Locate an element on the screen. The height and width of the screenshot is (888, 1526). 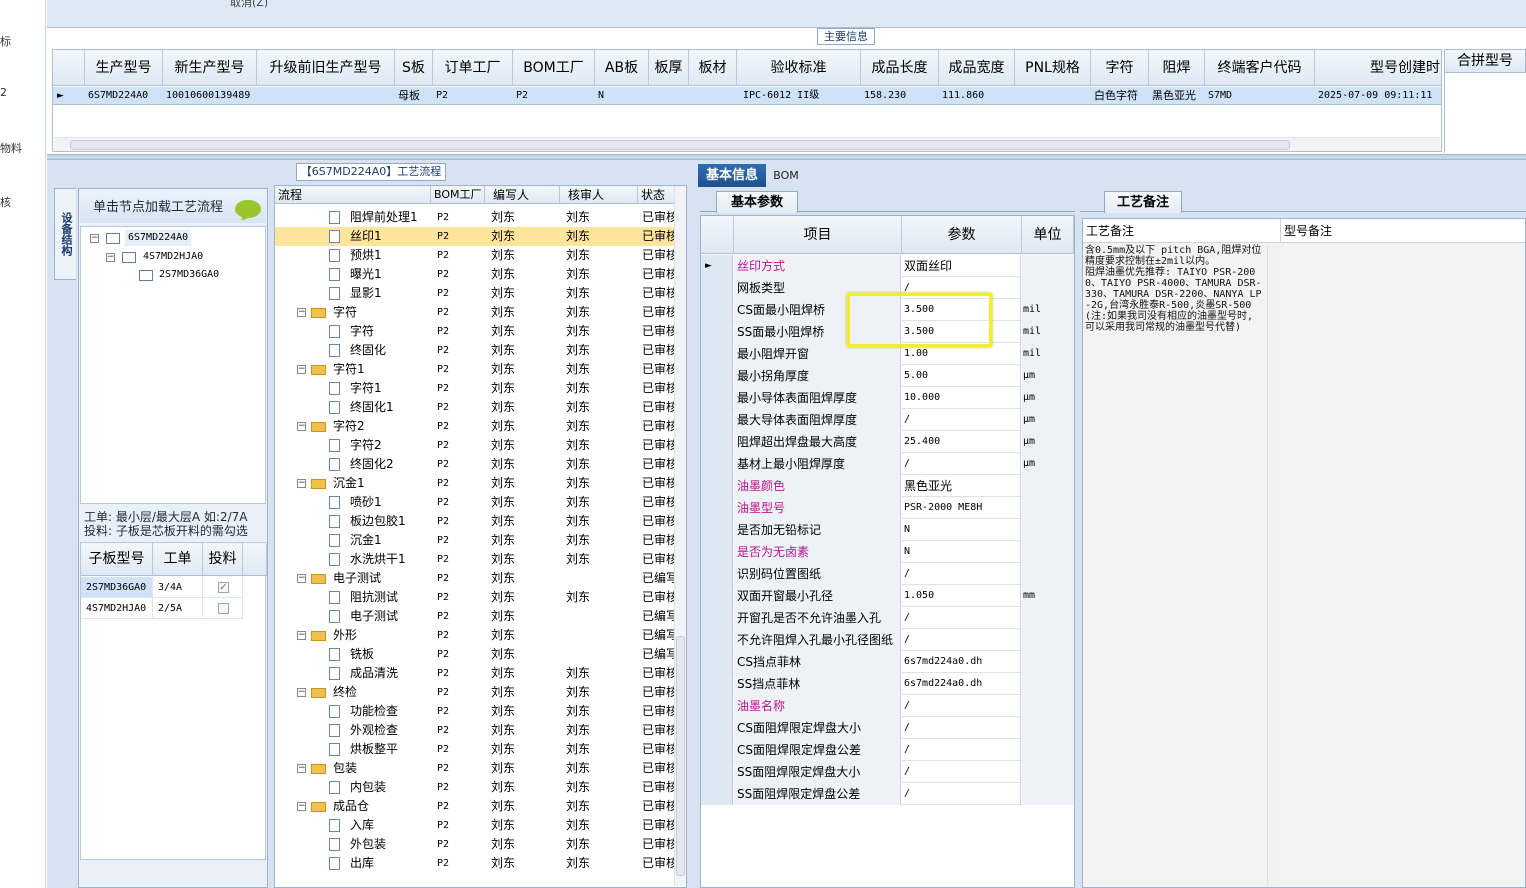
flow-row: 终固化1 P2 刘东 刘东 已审核 is located at coordinates (475, 407).